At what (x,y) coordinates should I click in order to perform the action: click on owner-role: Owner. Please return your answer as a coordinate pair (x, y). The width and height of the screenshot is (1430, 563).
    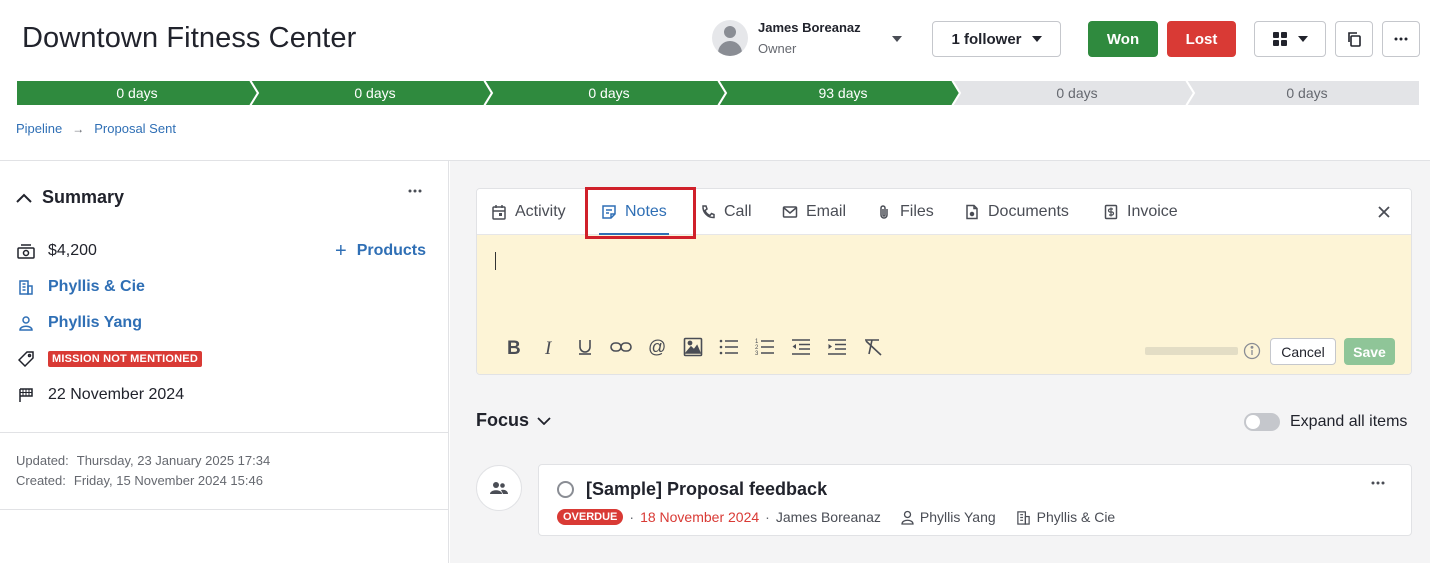
    Looking at the image, I should click on (777, 48).